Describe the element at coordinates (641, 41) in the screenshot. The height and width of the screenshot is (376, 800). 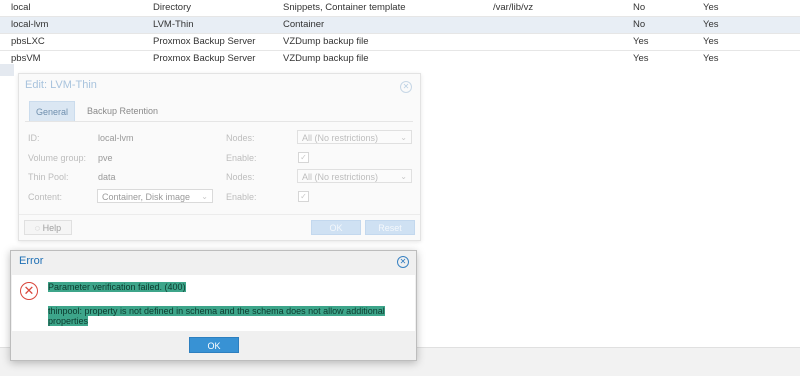
I see `cell-shared: Yes` at that location.